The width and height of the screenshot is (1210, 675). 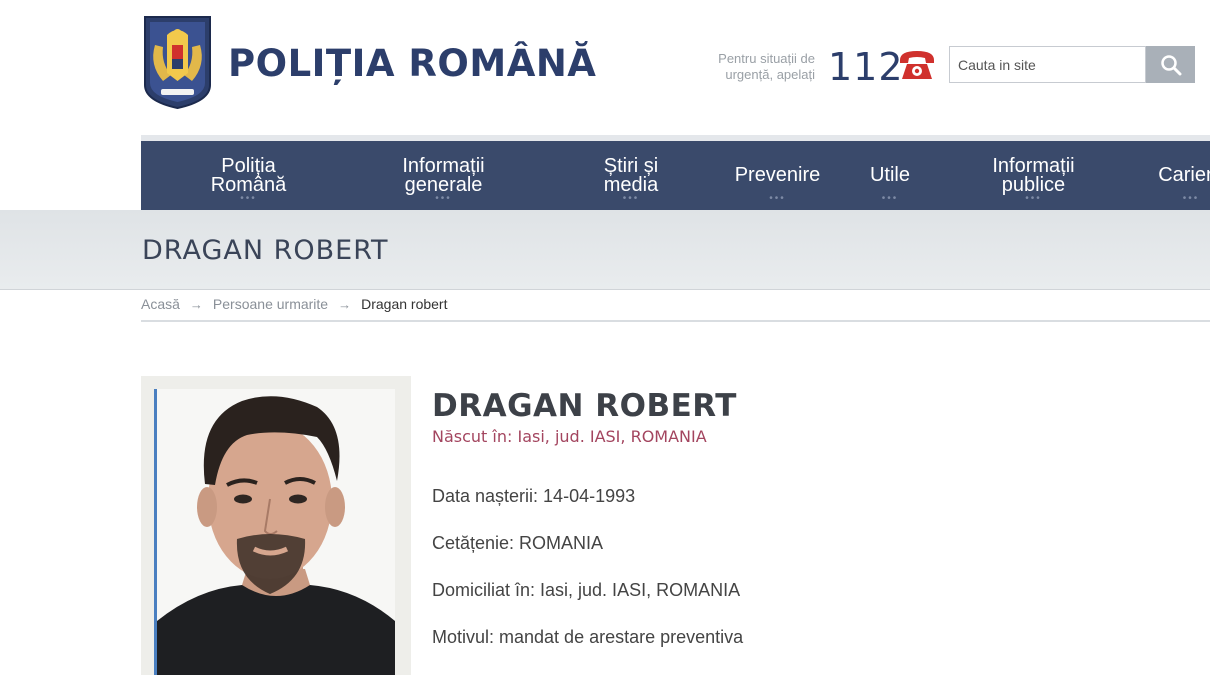 What do you see at coordinates (265, 250) in the screenshot?
I see `page-title: DRAGAN ROBERT` at bounding box center [265, 250].